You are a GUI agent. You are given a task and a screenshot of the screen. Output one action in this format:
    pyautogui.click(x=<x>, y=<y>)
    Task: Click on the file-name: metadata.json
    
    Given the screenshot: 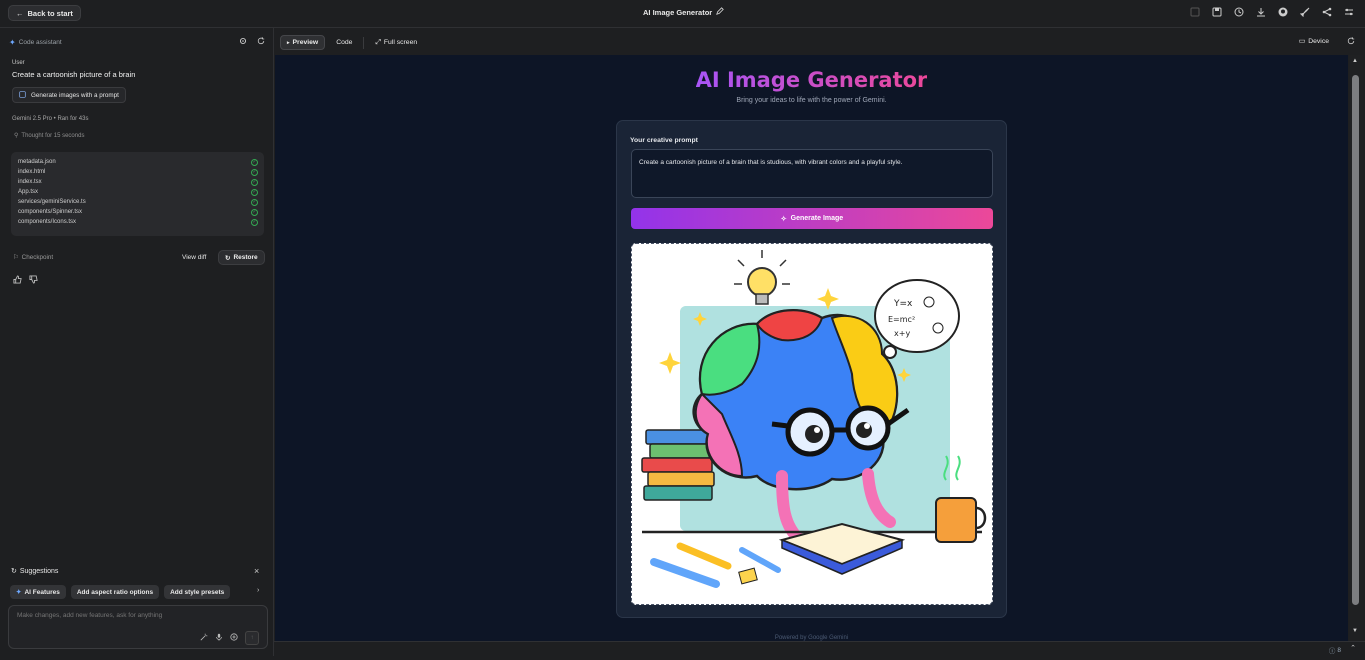 What is the action you would take?
    pyautogui.click(x=37, y=162)
    